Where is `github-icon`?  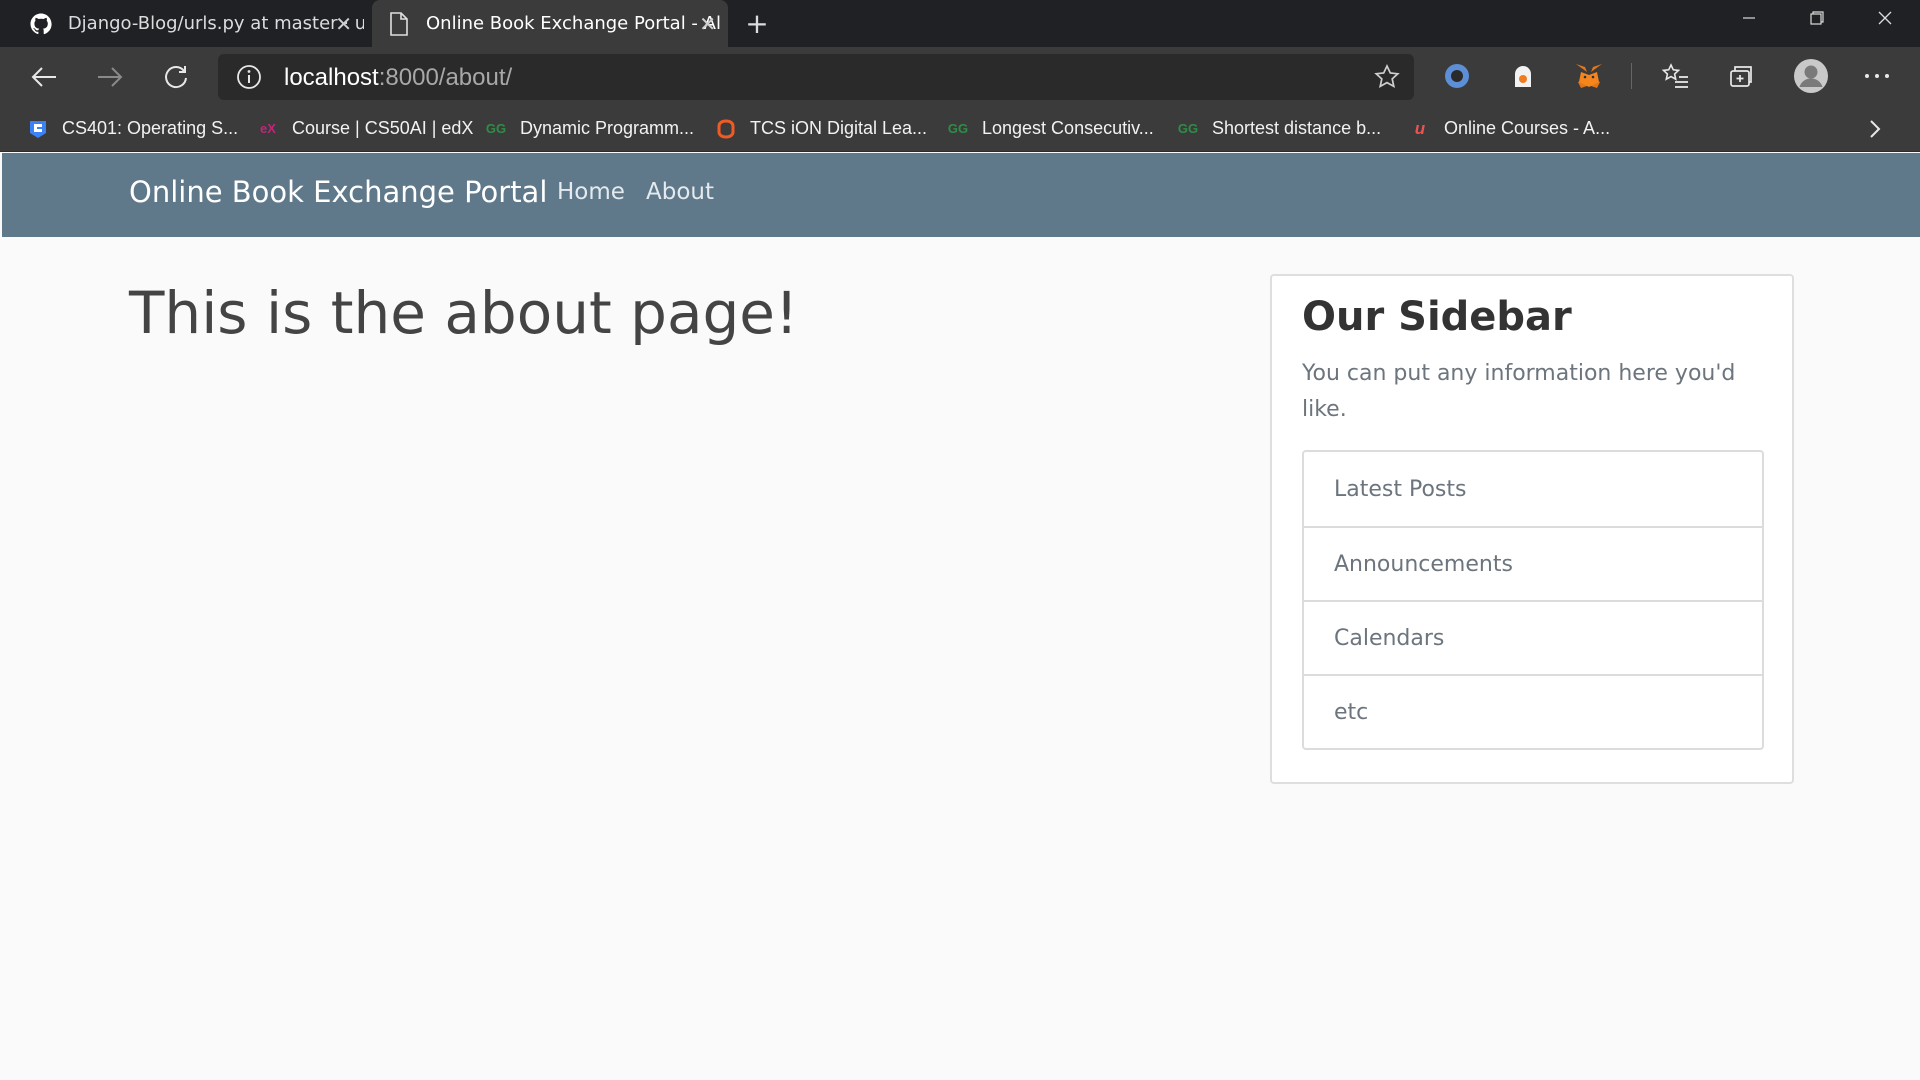
github-icon is located at coordinates (41, 24).